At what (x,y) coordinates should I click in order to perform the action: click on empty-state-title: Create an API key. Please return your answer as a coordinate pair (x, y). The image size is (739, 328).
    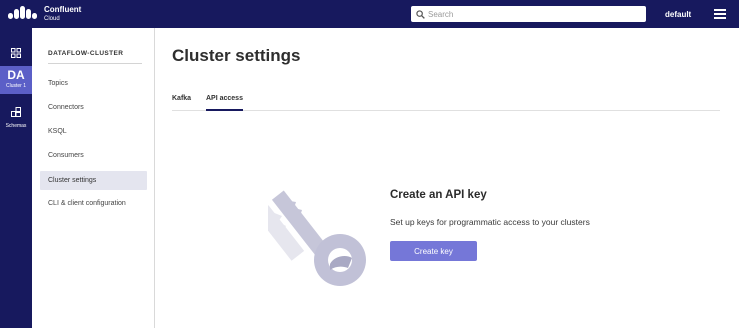
    Looking at the image, I should click on (438, 195).